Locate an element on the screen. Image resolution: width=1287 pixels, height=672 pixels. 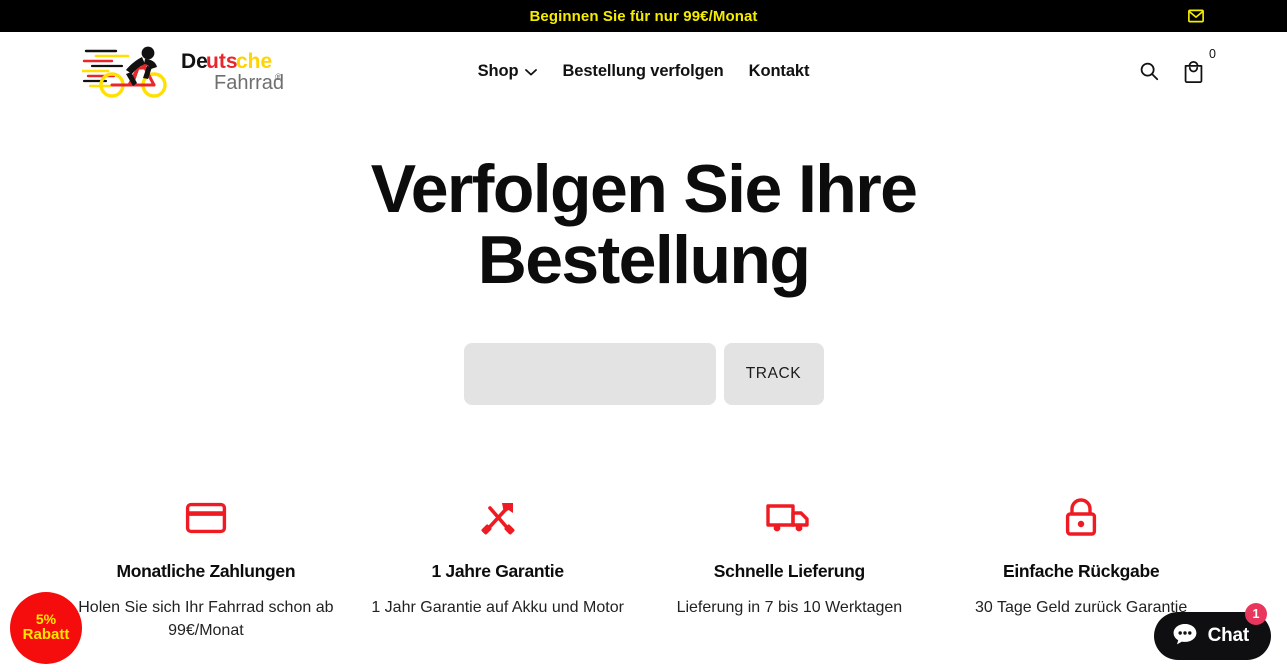
announcement-bar: Beginnen Sie für nur 99€/Monat is located at coordinates (643, 16).